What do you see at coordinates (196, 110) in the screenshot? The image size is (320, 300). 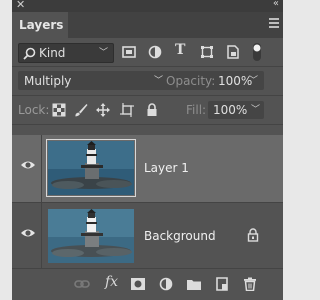 I see `fill-label: Fill:` at bounding box center [196, 110].